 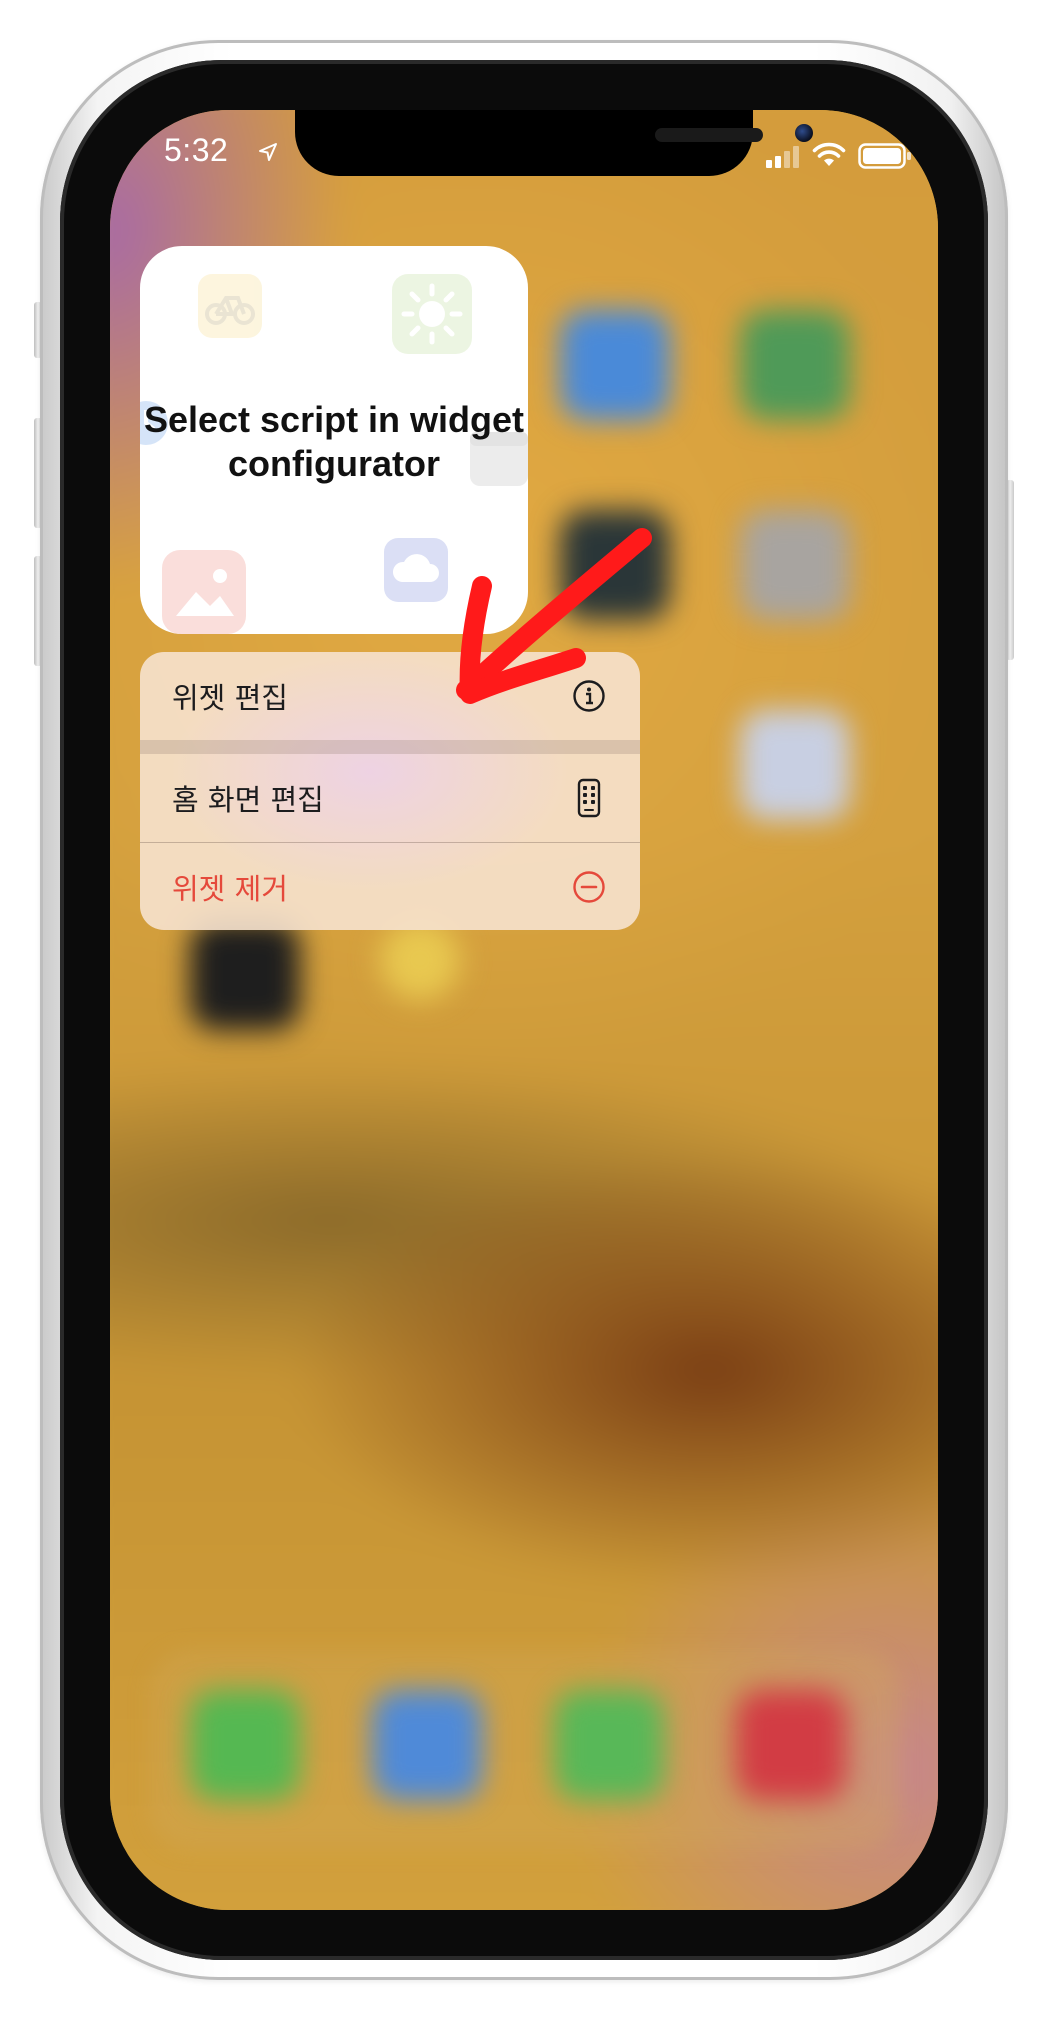 I want to click on menu-item-label: 위젯 편집, so click(x=230, y=698).